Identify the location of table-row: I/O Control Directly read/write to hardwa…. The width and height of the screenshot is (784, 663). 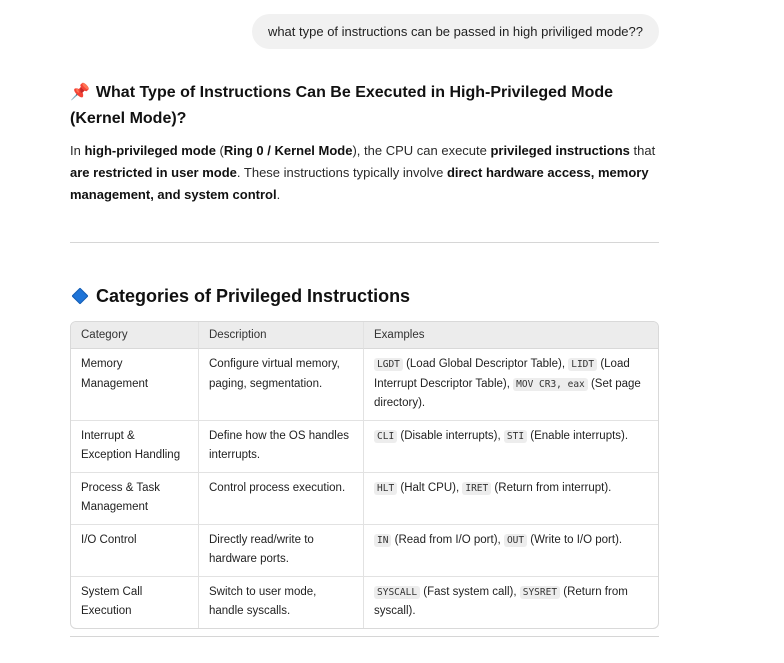
(364, 550).